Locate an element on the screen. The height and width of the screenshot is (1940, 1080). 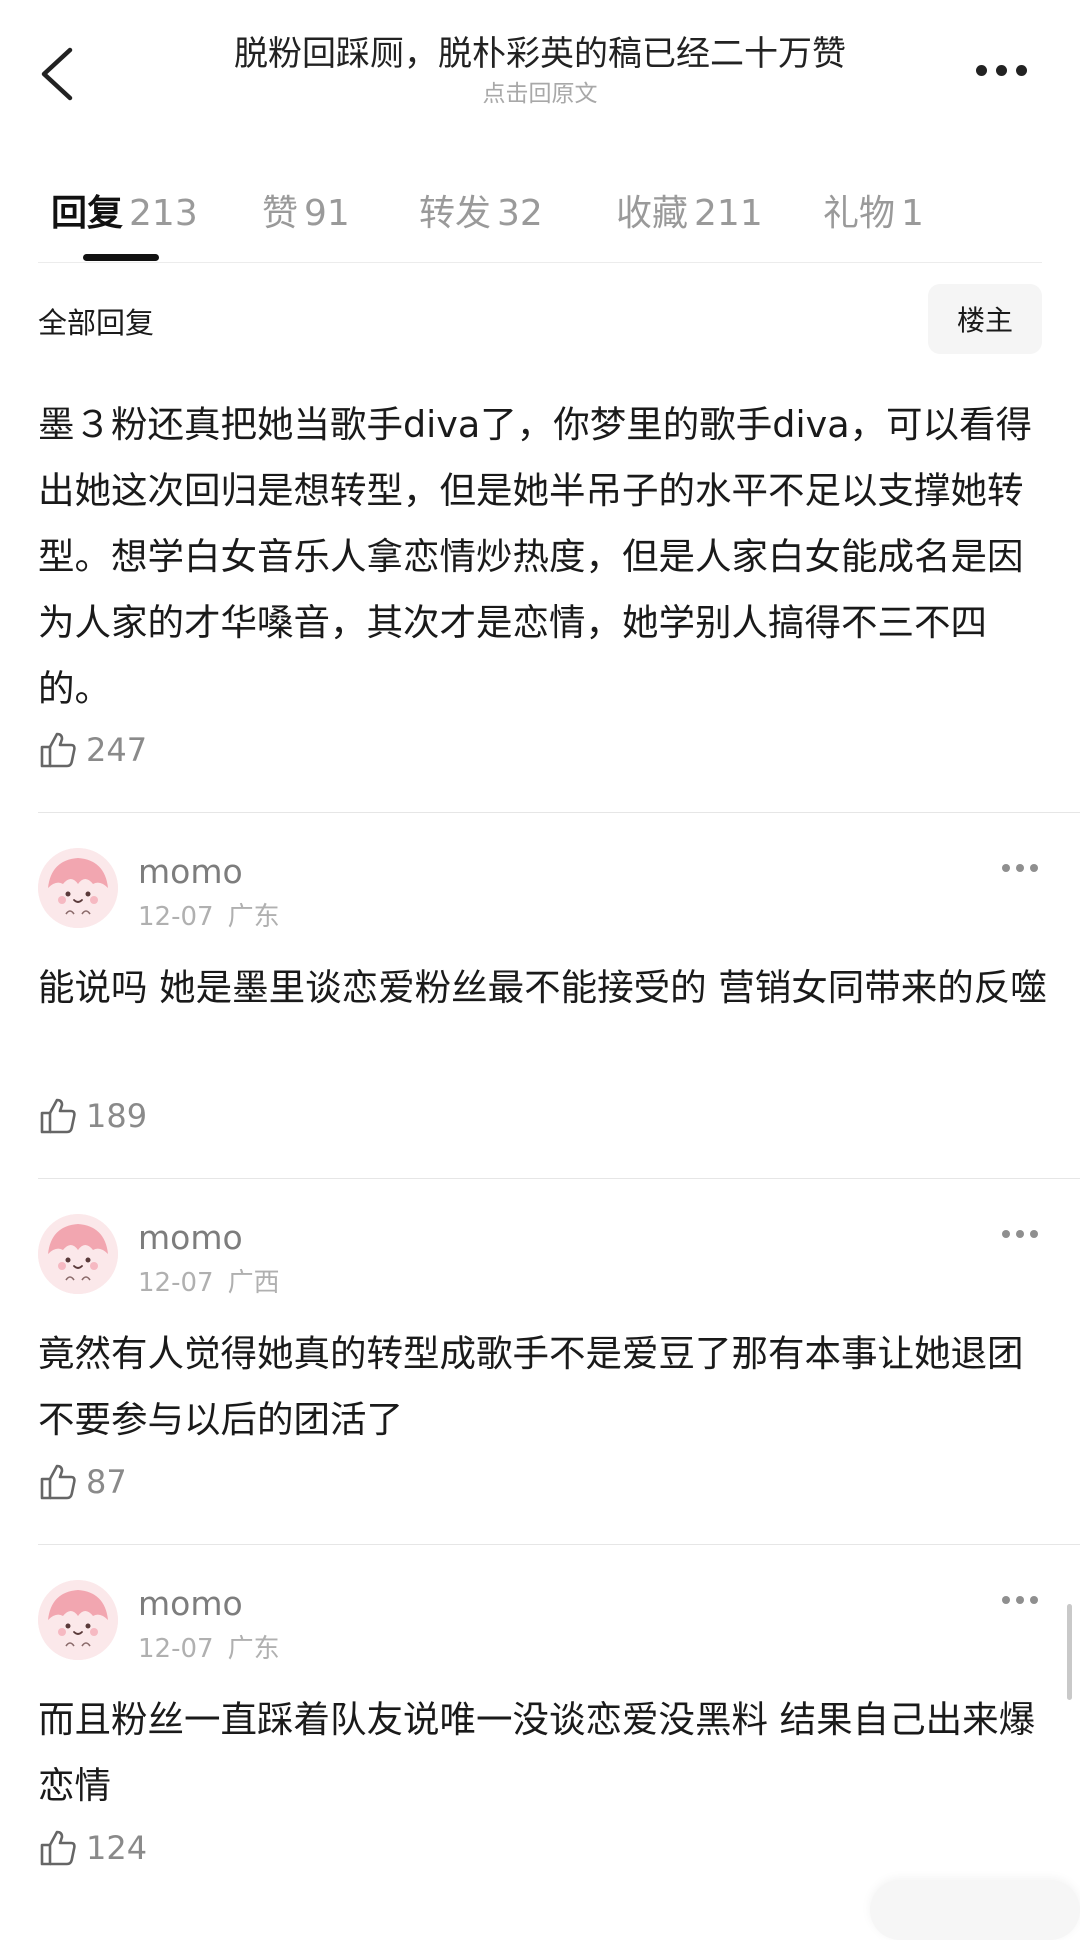
tab-label: 赞 is located at coordinates (280, 213).